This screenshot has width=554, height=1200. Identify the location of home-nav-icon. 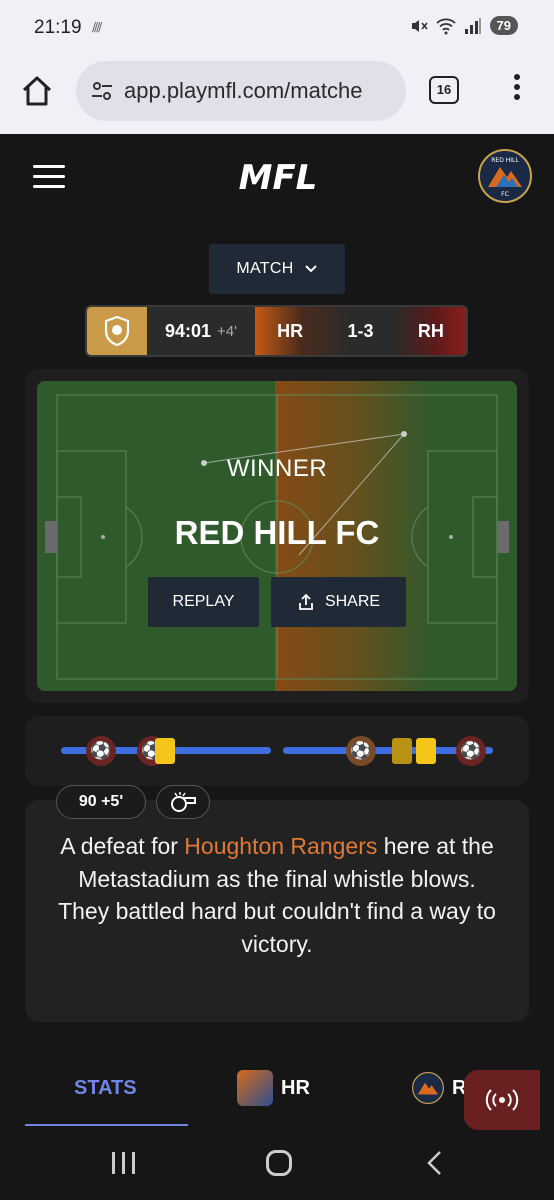
(279, 1163).